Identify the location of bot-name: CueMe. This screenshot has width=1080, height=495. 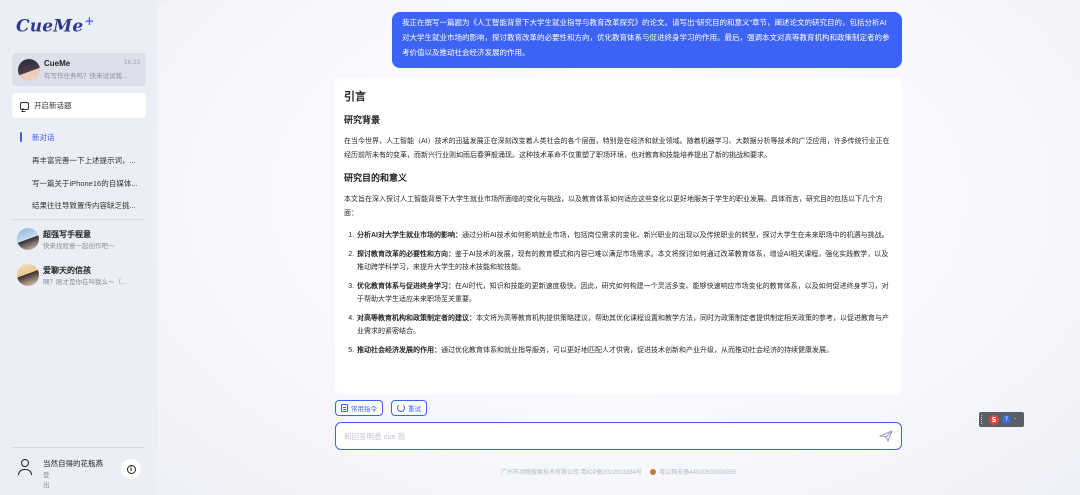
(57, 63).